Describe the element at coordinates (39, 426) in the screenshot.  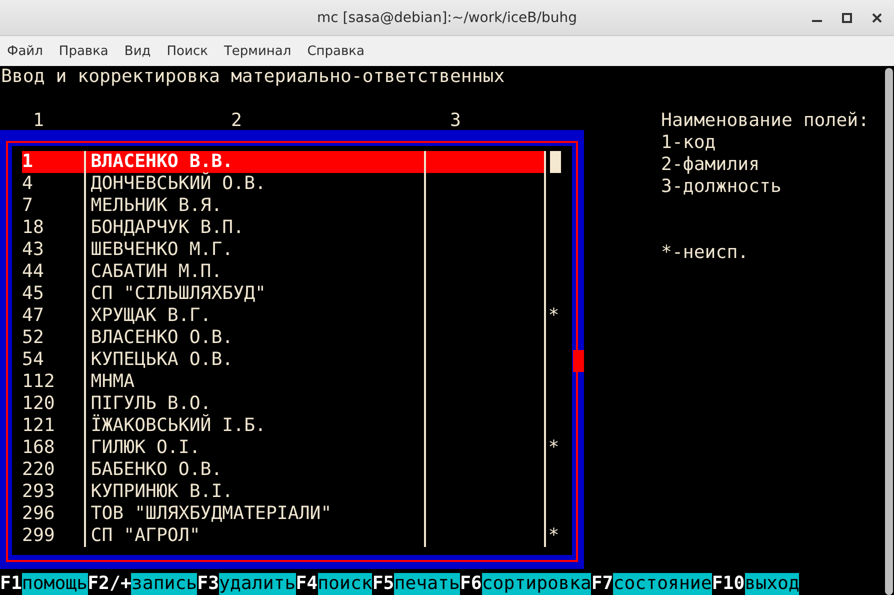
I see `code-cell-text: 121` at that location.